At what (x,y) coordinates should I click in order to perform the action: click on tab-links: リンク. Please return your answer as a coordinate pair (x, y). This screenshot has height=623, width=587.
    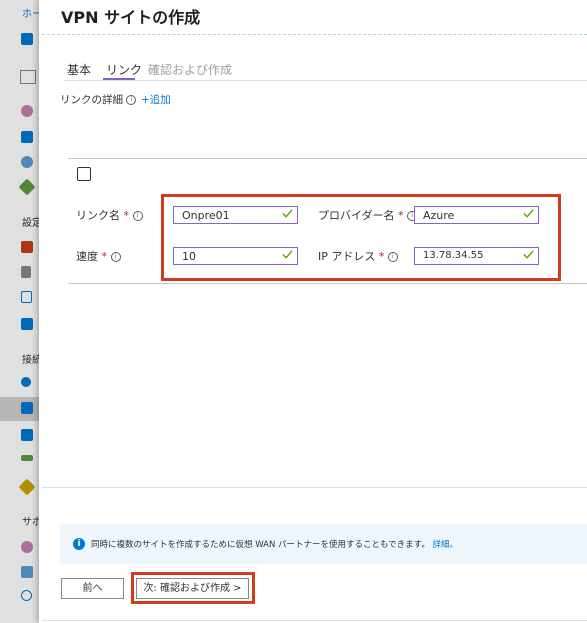
    Looking at the image, I should click on (124, 69).